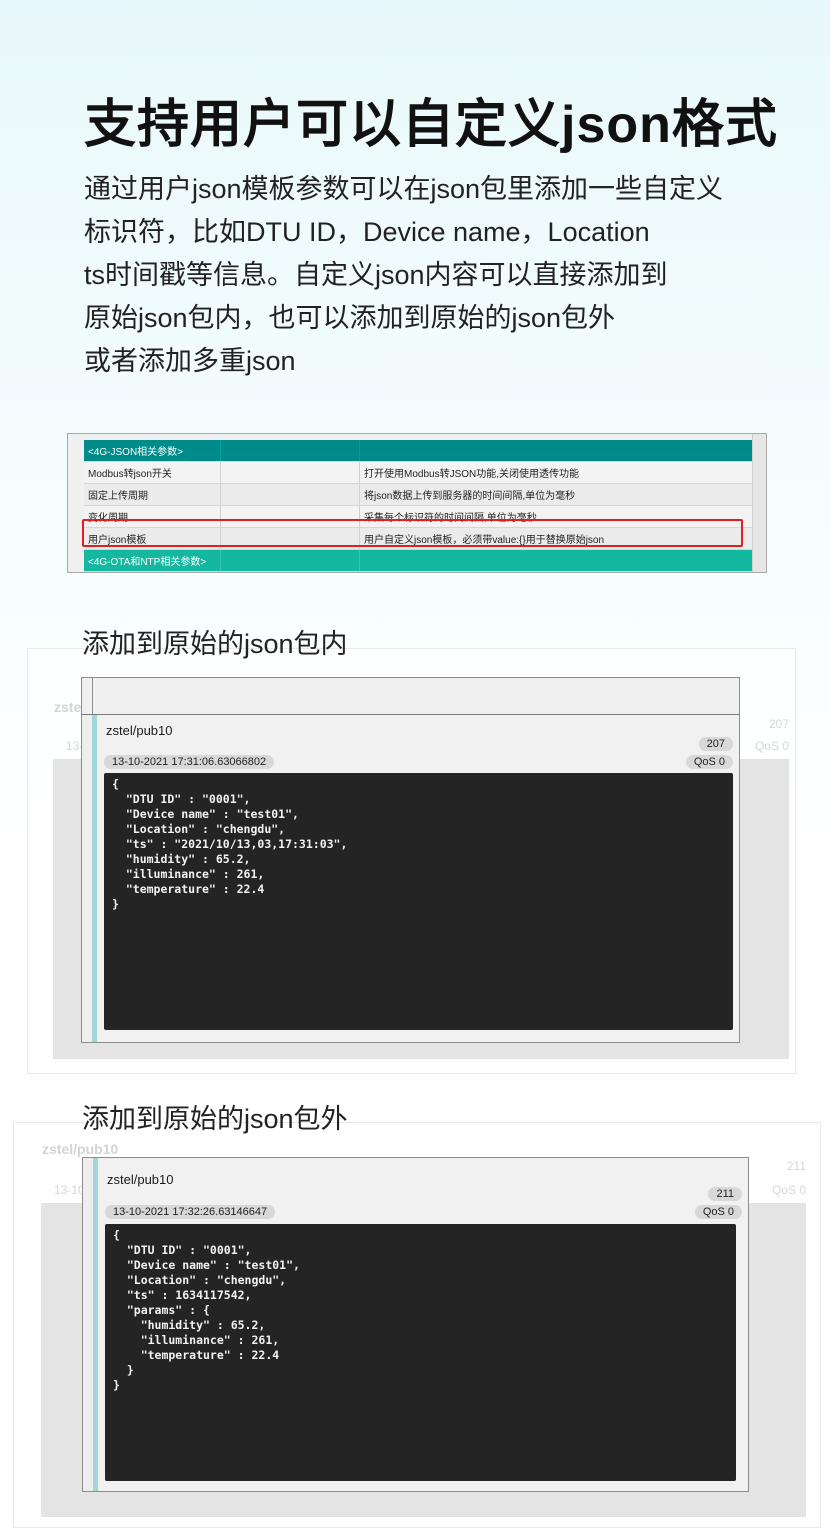  What do you see at coordinates (556, 472) in the screenshot?
I see `param-desc: 打开使用Modbus转JSON功能,关闭使用透传功能` at bounding box center [556, 472].